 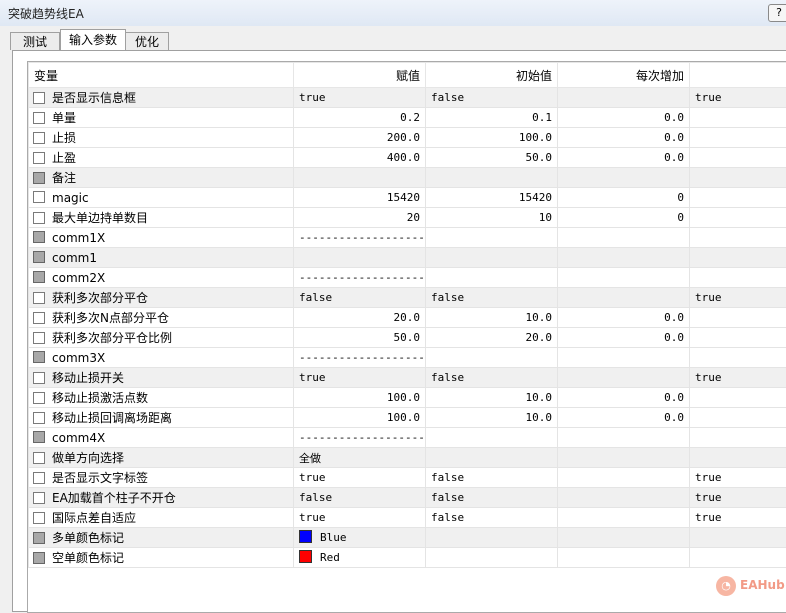 I want to click on param-value-cell: 400.0, so click(x=360, y=158).